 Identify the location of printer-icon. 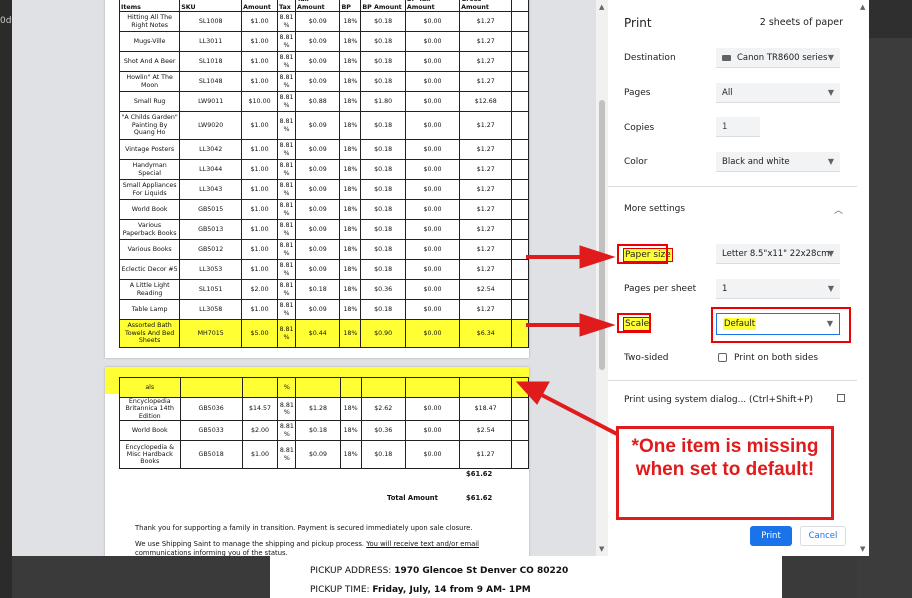
(726, 57).